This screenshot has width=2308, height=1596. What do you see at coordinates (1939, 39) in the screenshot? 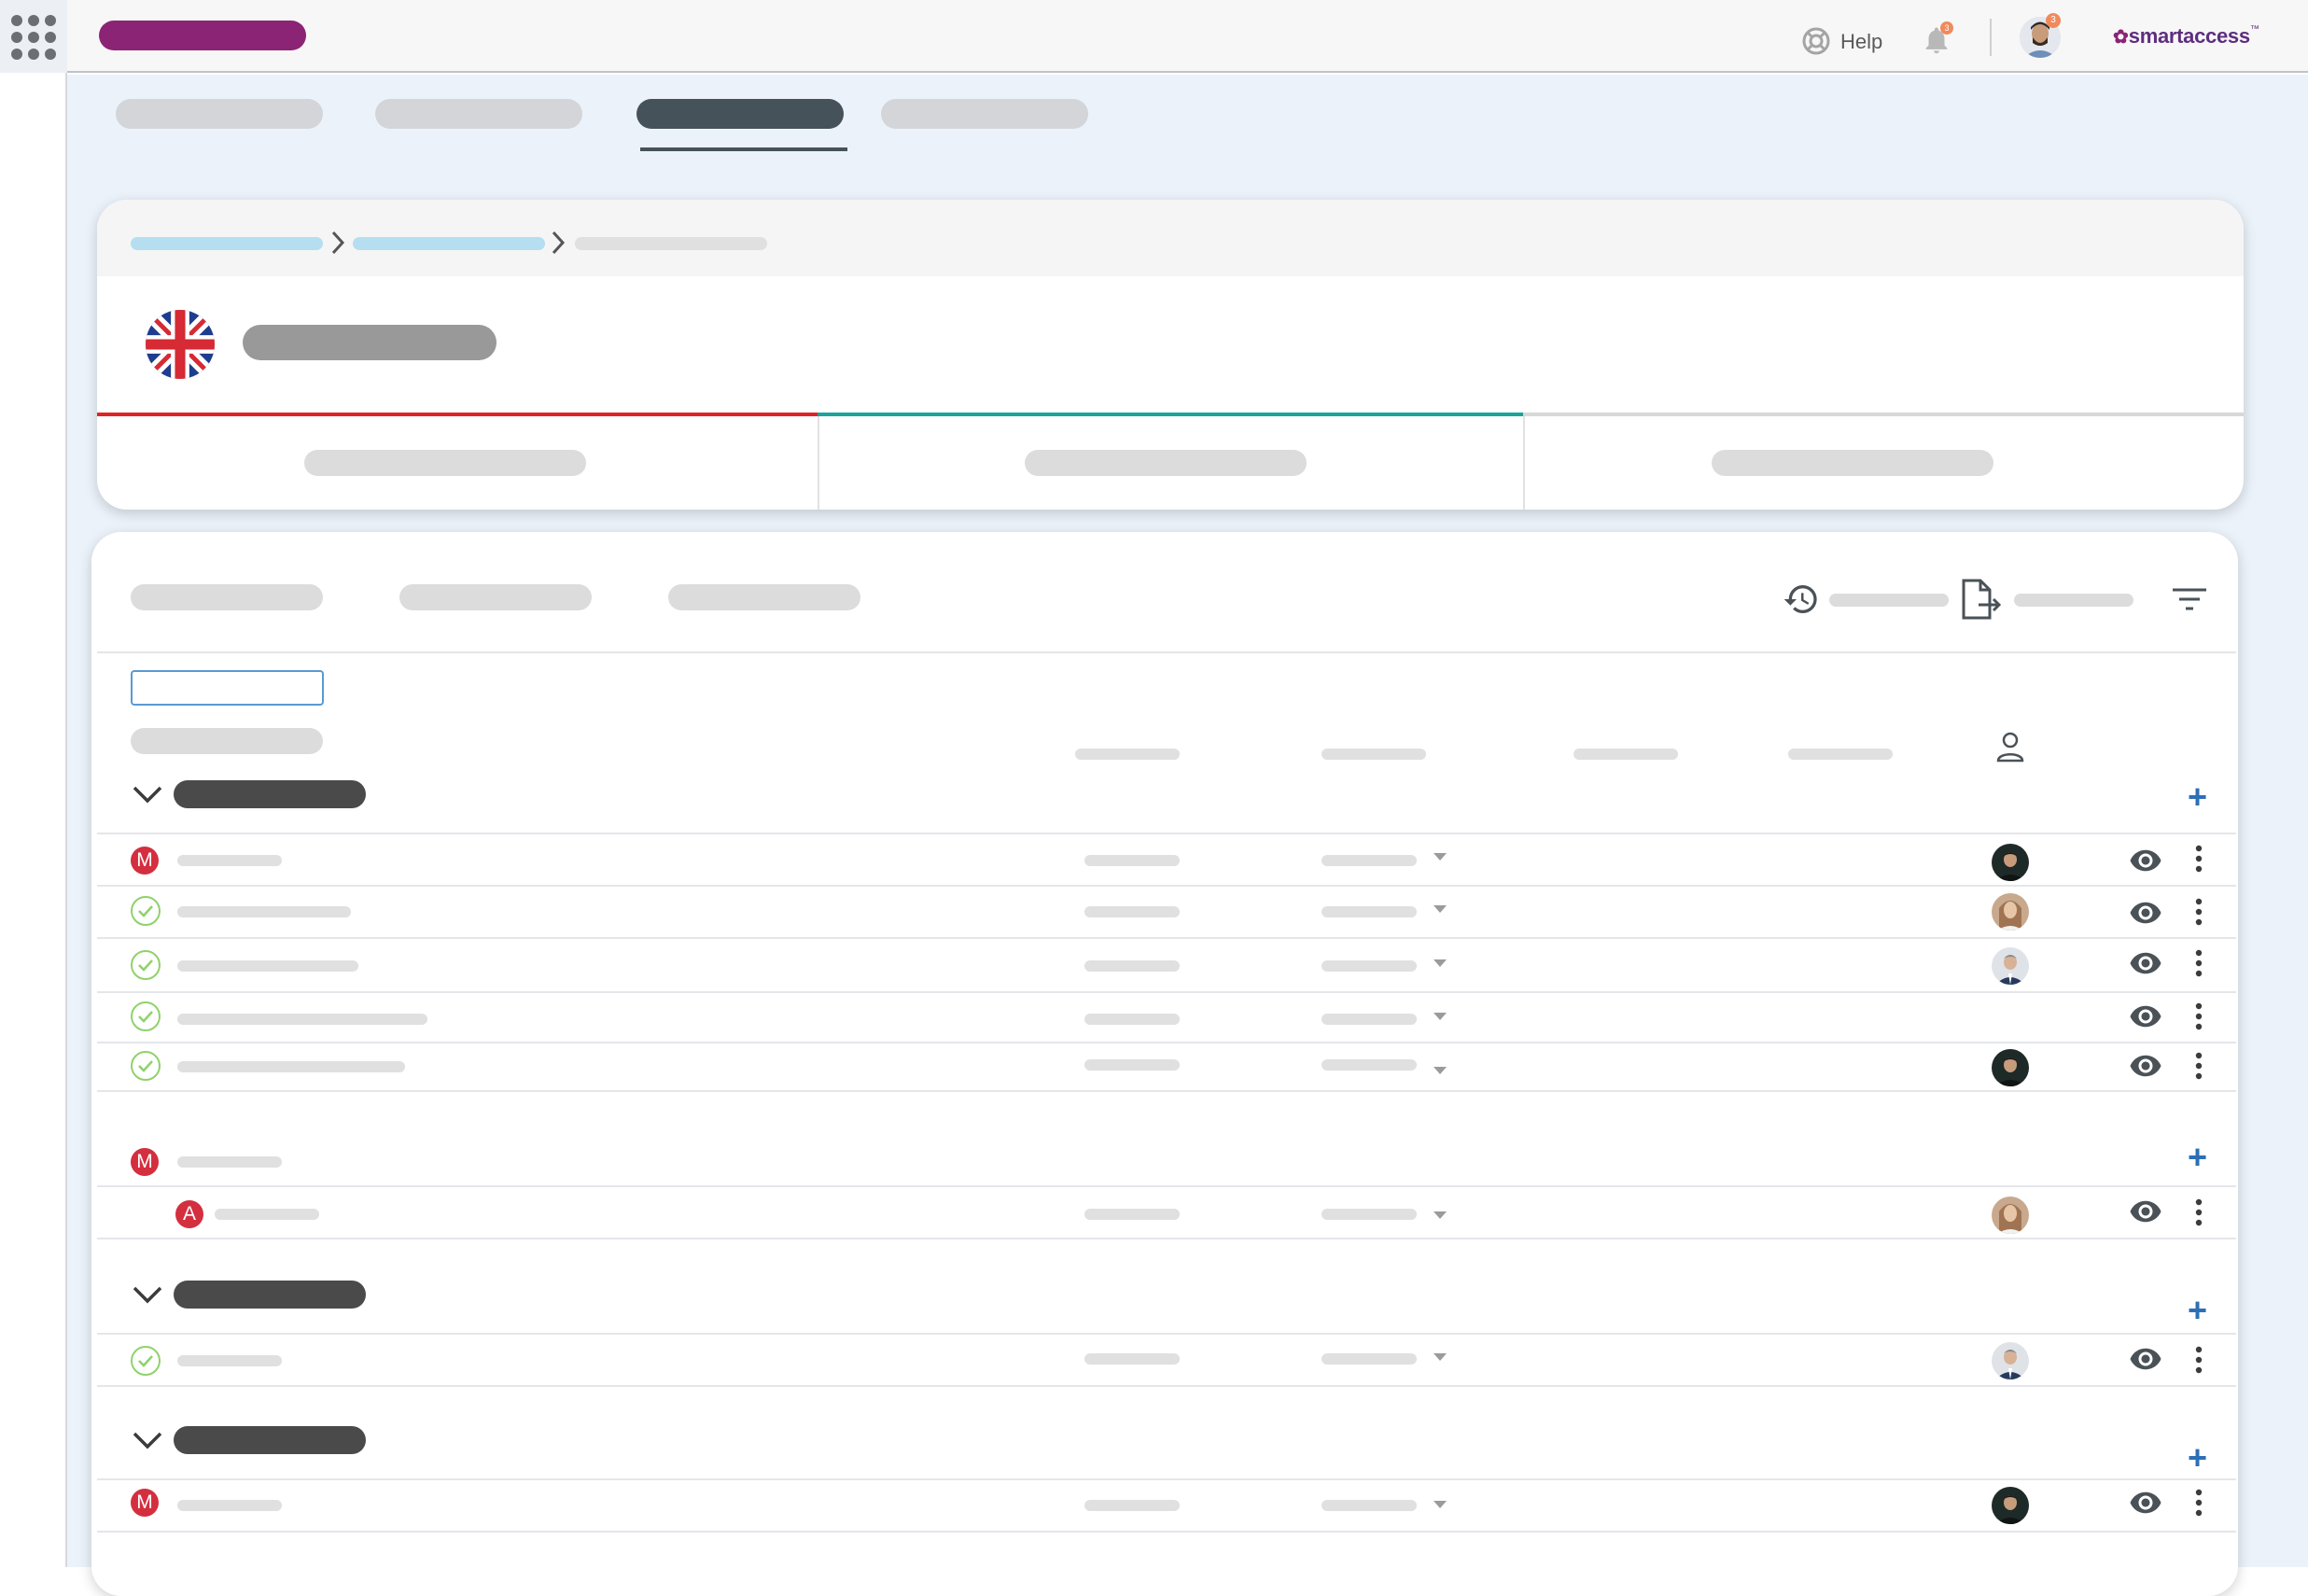
I see `notifications-button: 3` at bounding box center [1939, 39].